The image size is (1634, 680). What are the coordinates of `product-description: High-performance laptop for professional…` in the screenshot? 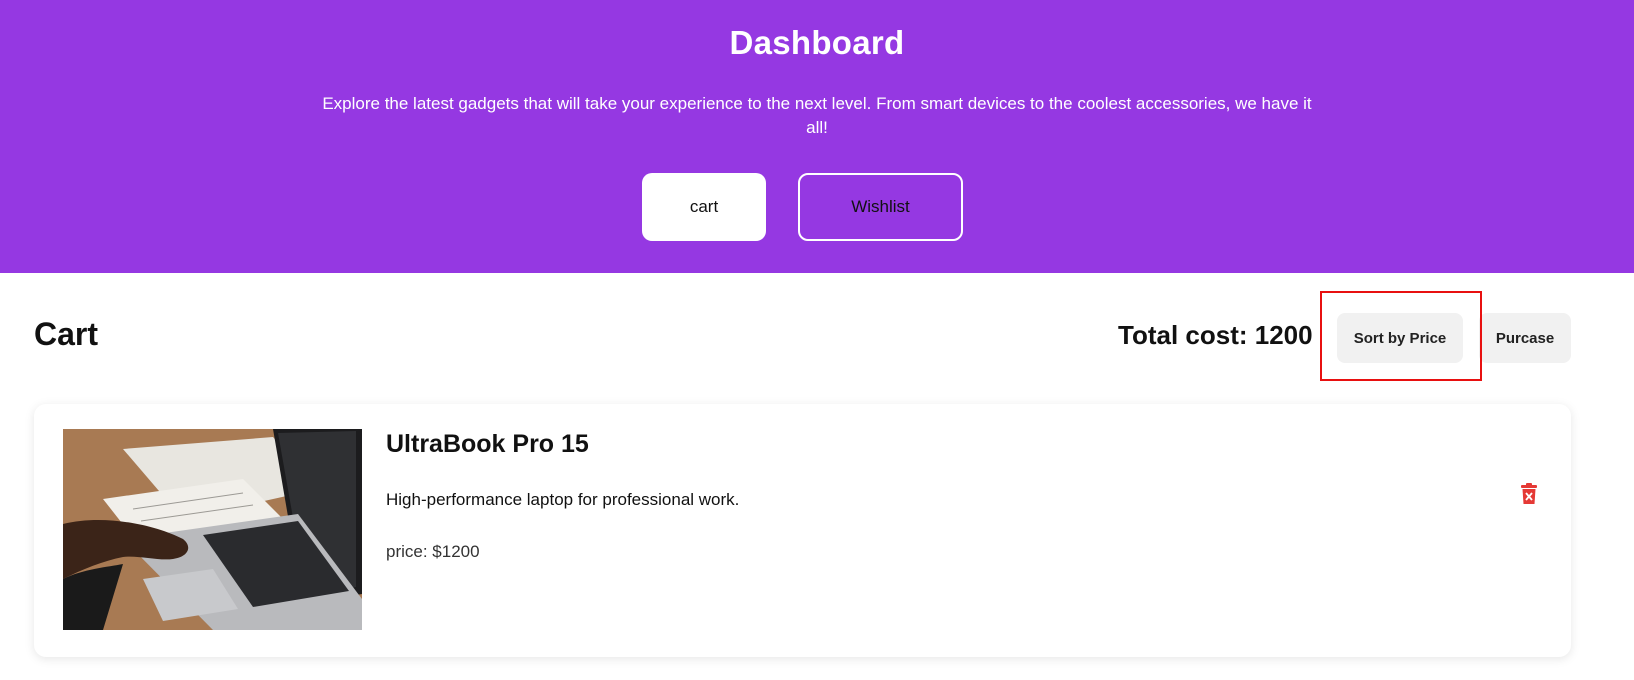 It's located at (563, 499).